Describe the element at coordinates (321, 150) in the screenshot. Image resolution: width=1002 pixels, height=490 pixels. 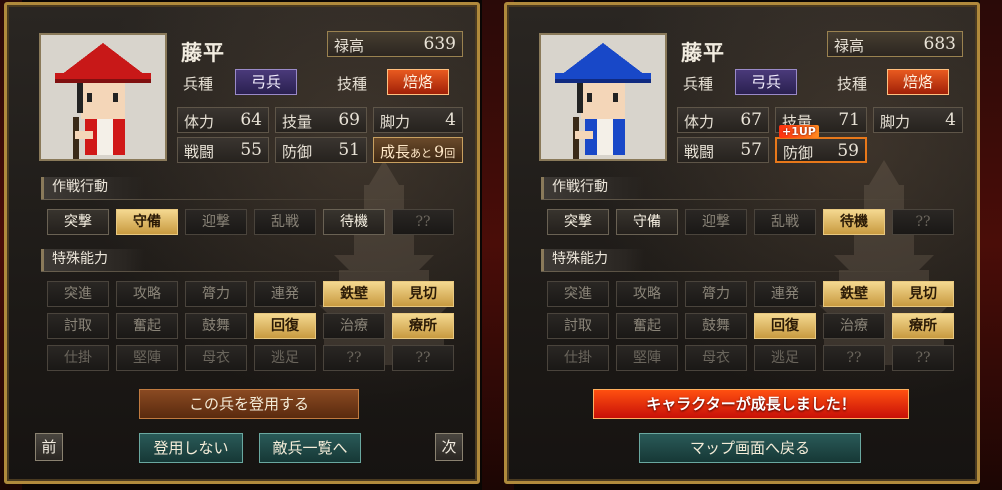
I see `stat-def: 防御 51` at that location.